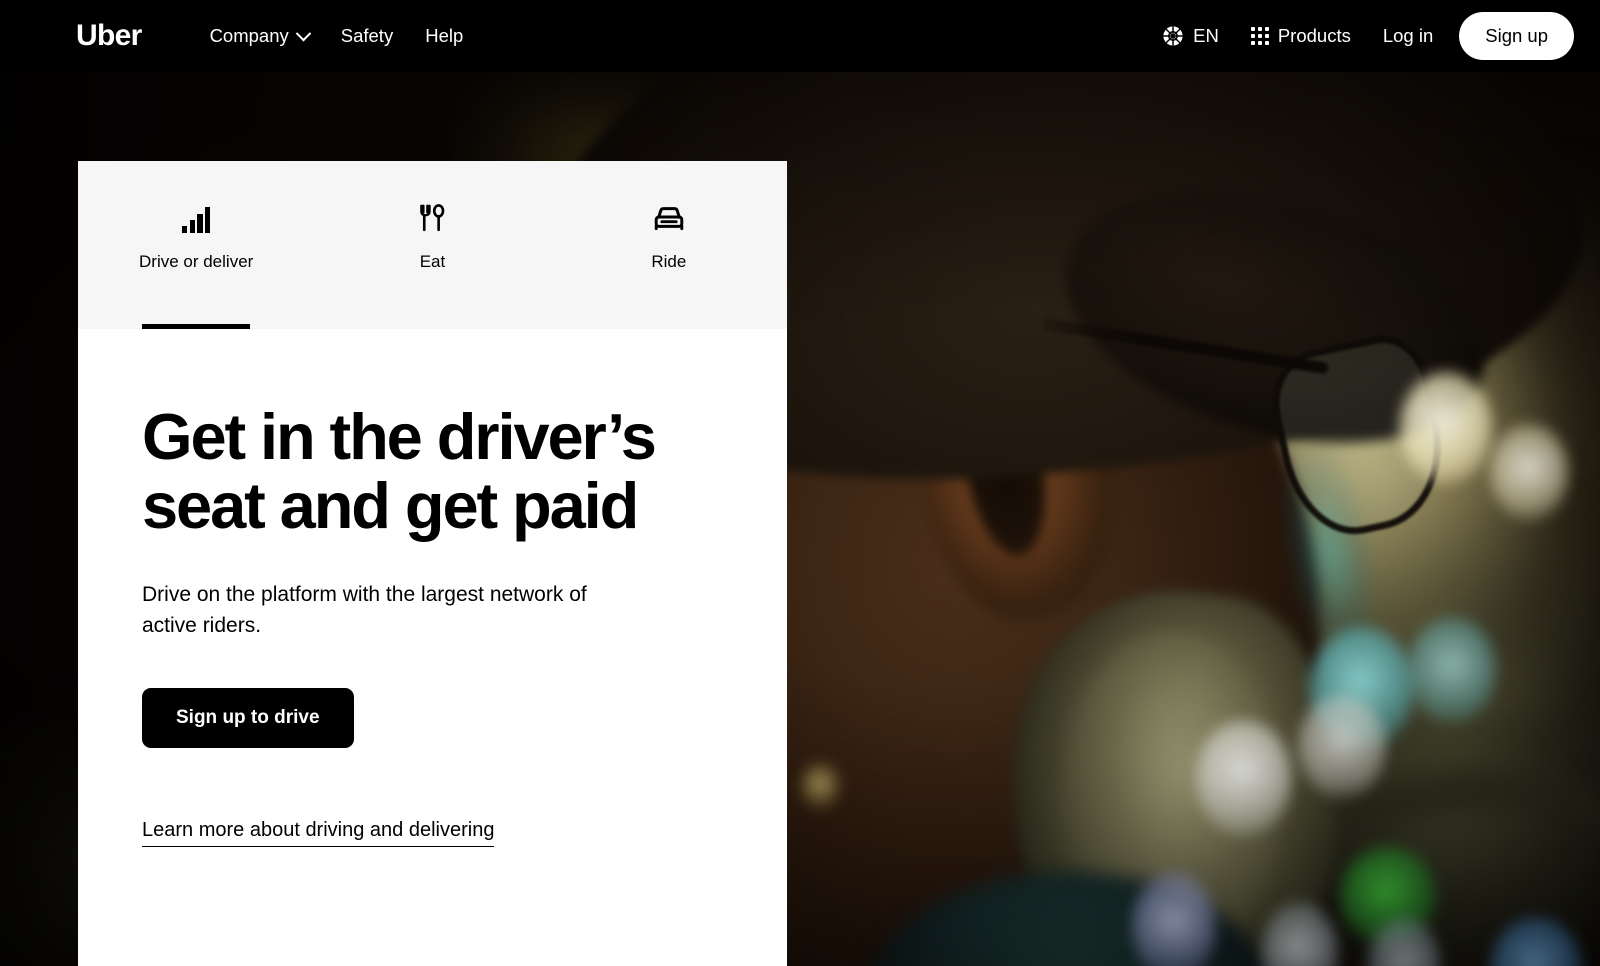 The width and height of the screenshot is (1600, 966). I want to click on tab-drive-or-deliver-label: Drive or deliver, so click(196, 261).